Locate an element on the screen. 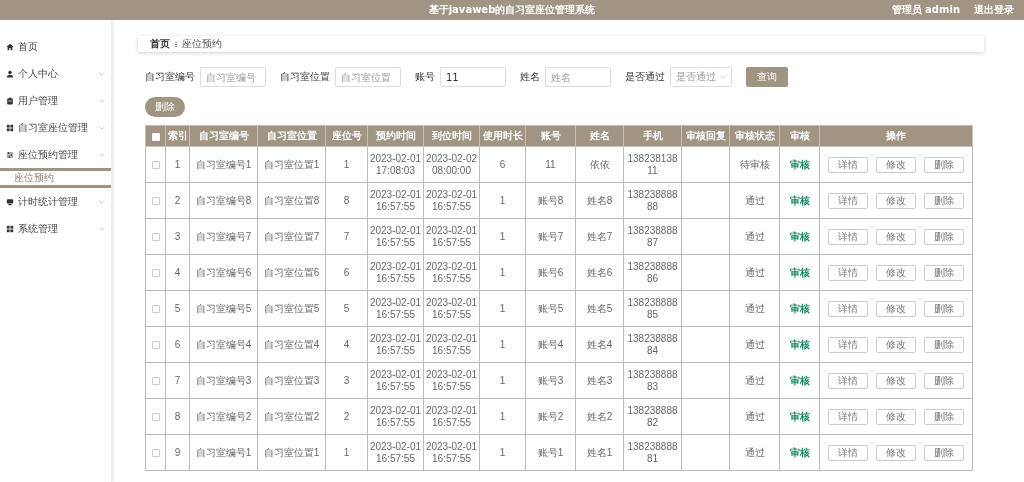 This screenshot has height=482, width=1024. table-cell: 11 is located at coordinates (550, 164).